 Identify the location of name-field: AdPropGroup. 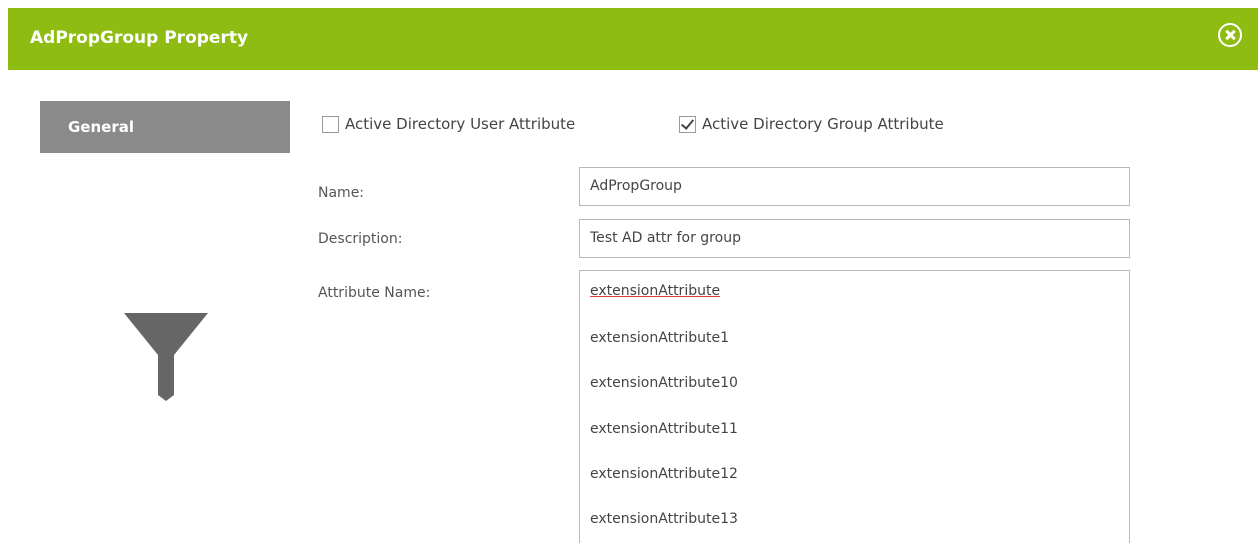
(854, 186).